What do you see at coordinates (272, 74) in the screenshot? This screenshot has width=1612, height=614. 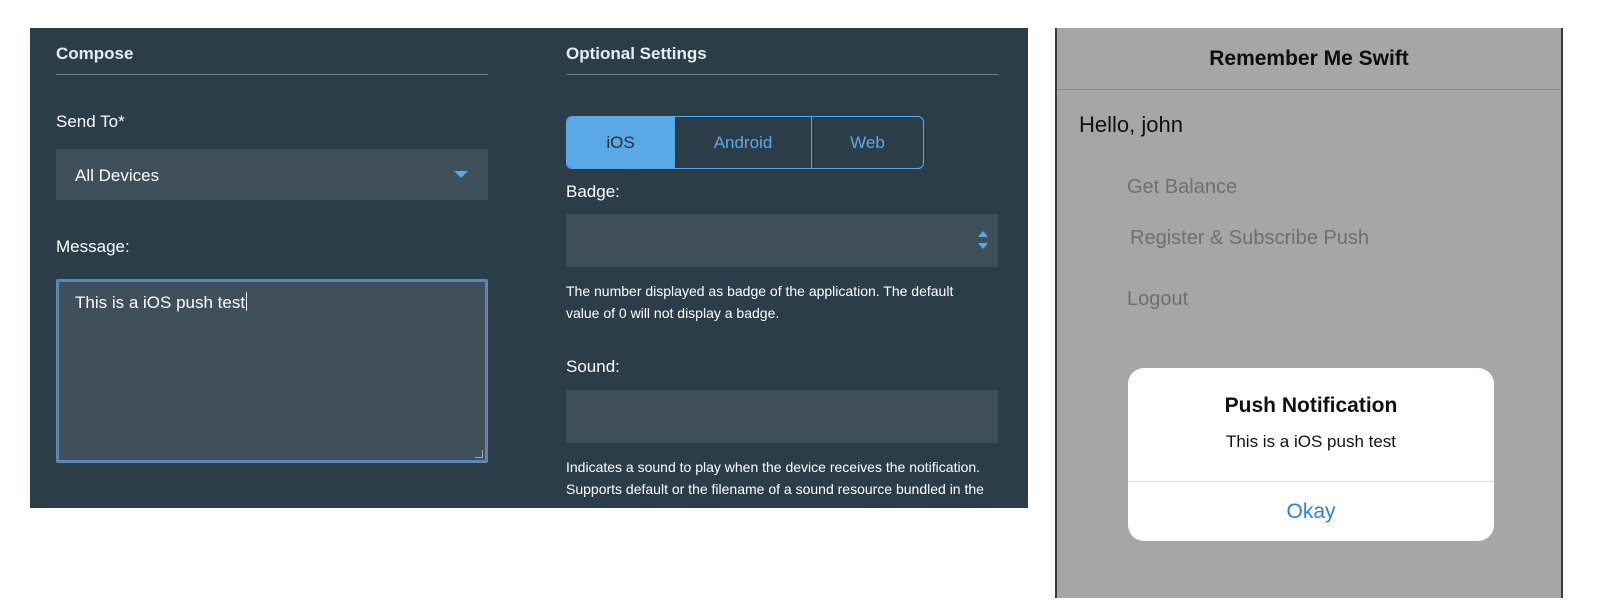 I see `compose-divider` at bounding box center [272, 74].